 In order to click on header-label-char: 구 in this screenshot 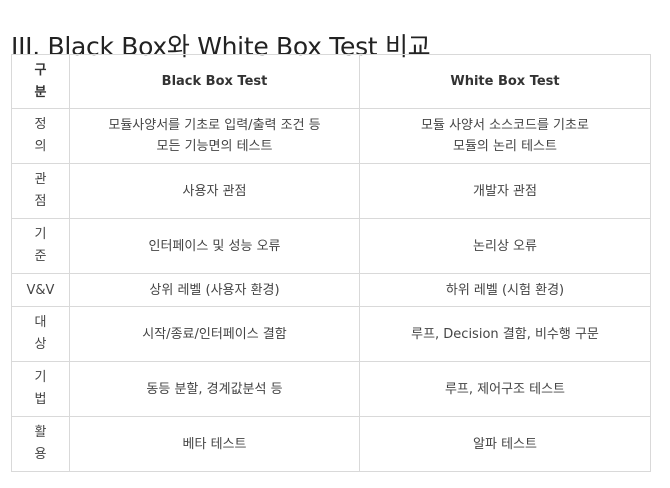, I will do `click(40, 70)`.